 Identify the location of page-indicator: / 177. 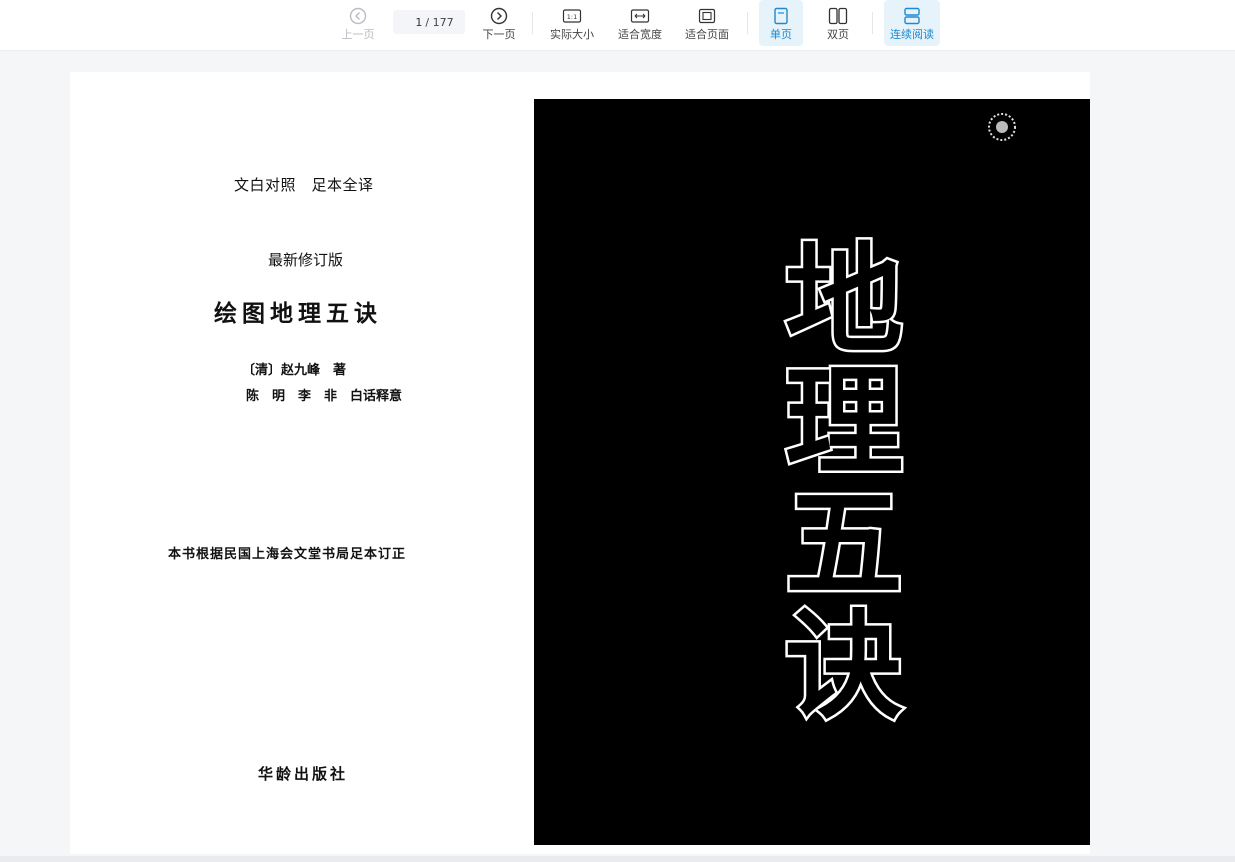
(429, 22).